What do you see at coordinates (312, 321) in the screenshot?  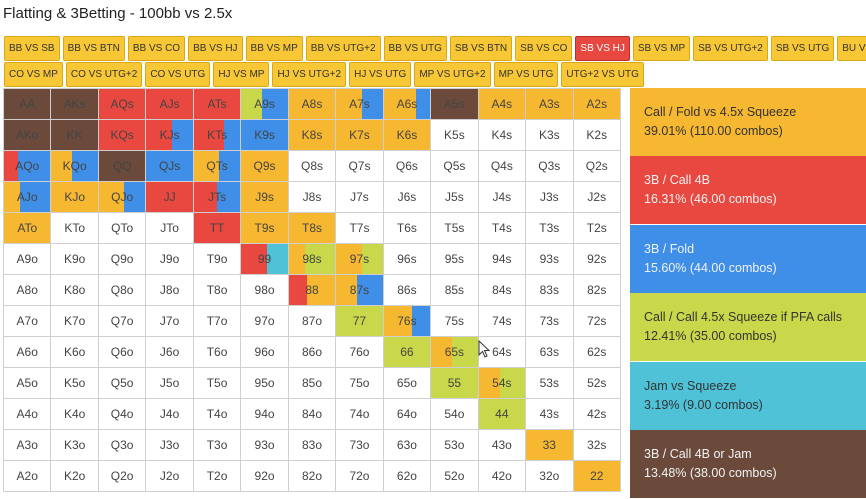 I see `hand-cell: 87o` at bounding box center [312, 321].